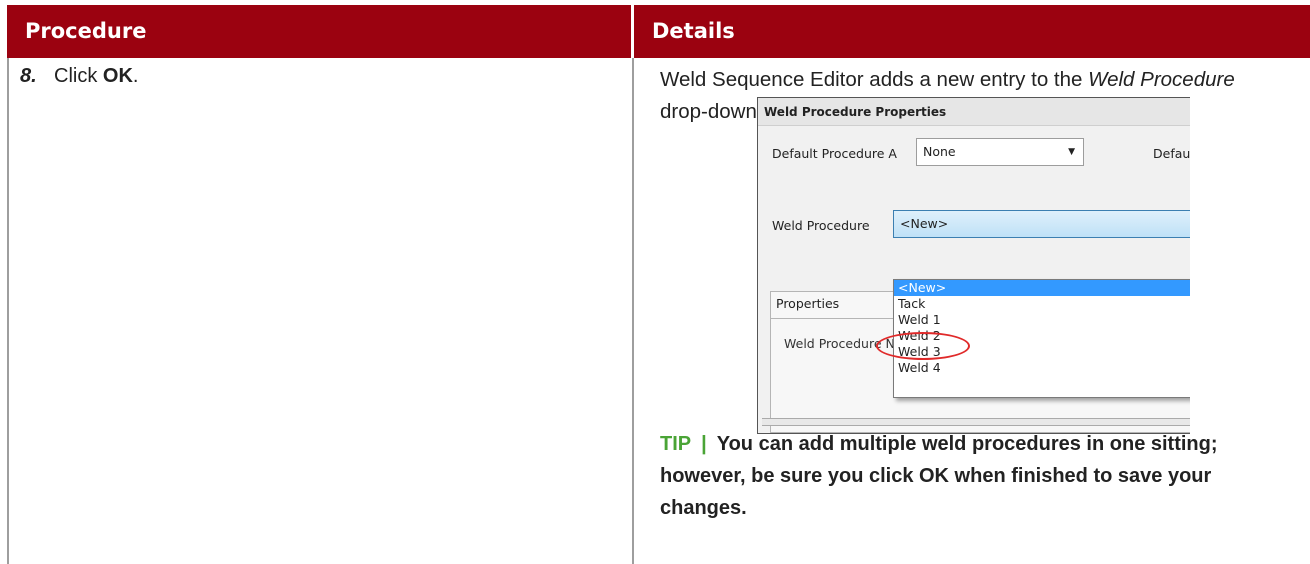 Image resolution: width=1310 pixels, height=564 pixels. I want to click on weld-procedure-select: <New>, so click(1041, 224).